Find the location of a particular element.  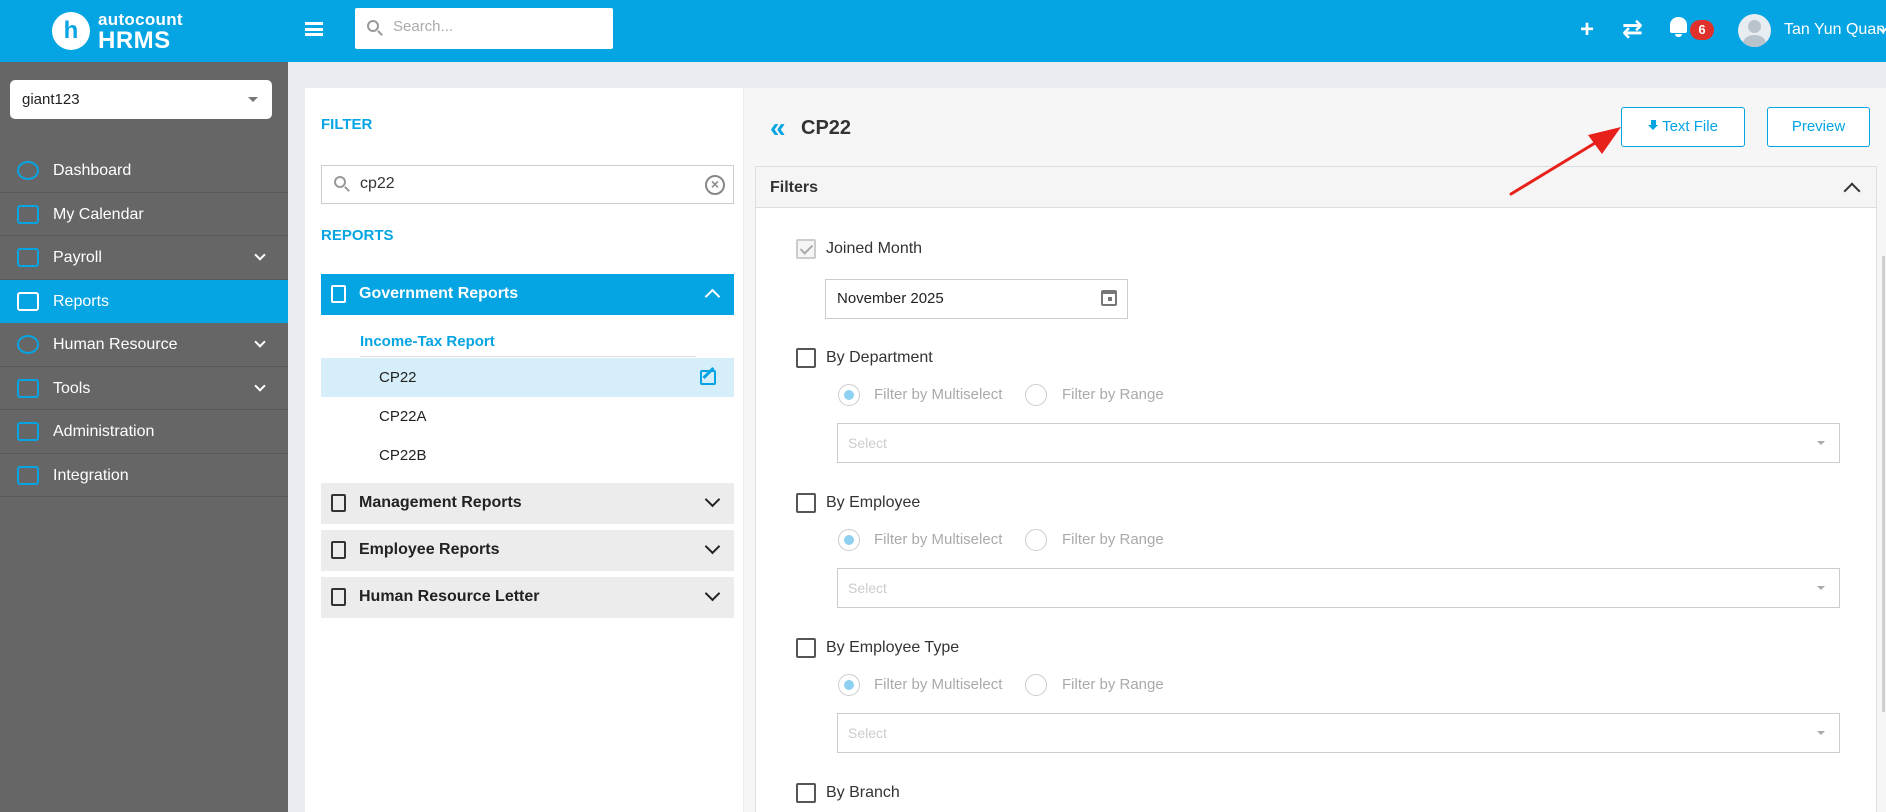

dashboard-icon is located at coordinates (28, 170).